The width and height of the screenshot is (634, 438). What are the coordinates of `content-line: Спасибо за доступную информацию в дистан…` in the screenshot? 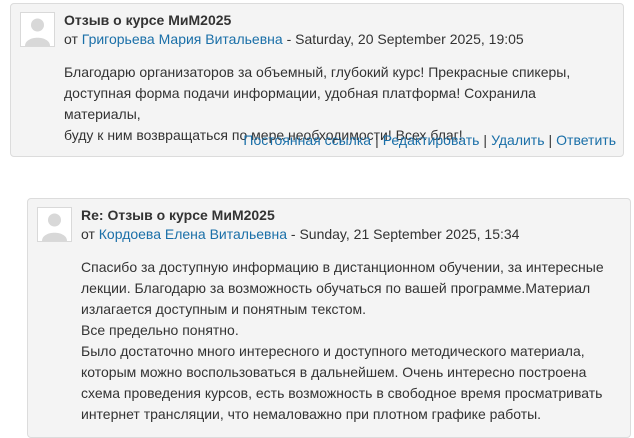 It's located at (342, 267).